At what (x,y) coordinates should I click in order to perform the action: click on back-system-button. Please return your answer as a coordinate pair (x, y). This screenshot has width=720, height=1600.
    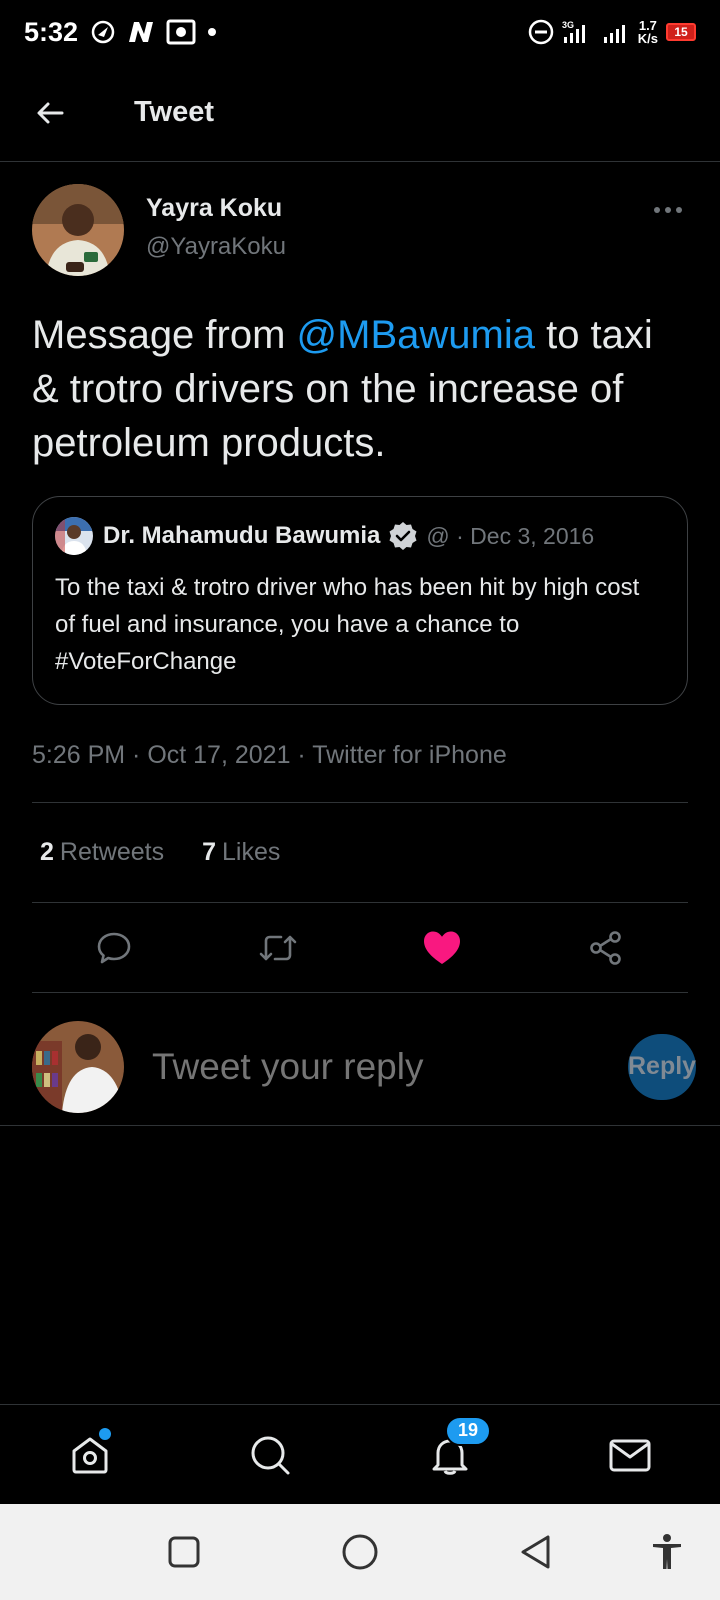
    Looking at the image, I should click on (536, 1552).